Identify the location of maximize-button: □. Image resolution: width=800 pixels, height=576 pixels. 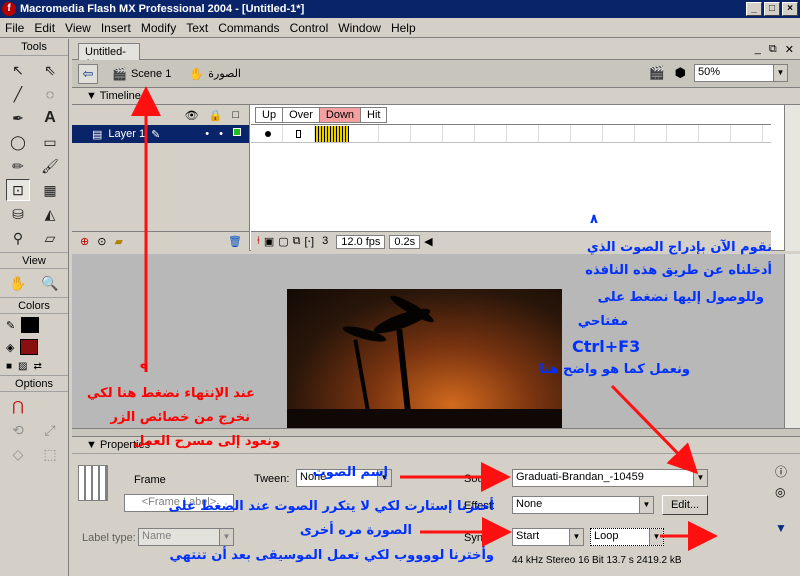
(772, 9).